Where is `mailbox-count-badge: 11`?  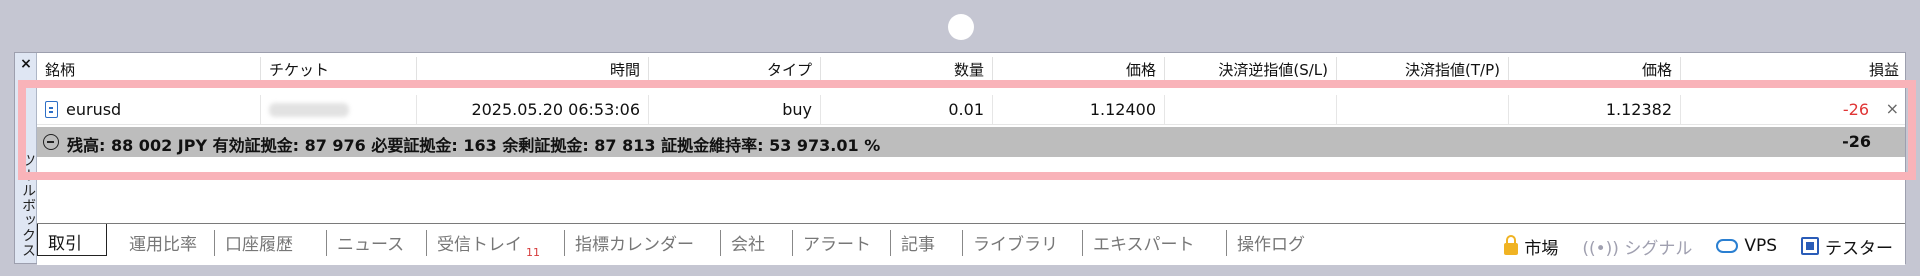
mailbox-count-badge: 11 is located at coordinates (533, 252).